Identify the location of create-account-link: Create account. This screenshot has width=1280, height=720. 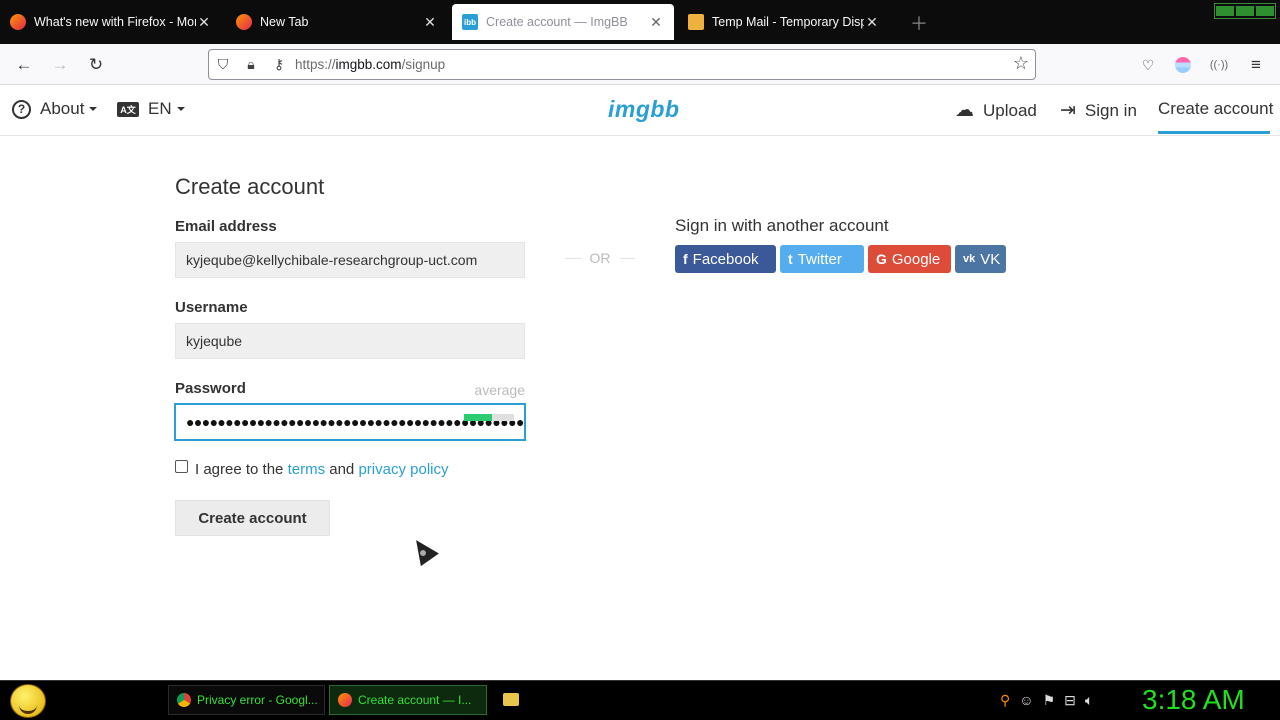
(1215, 109).